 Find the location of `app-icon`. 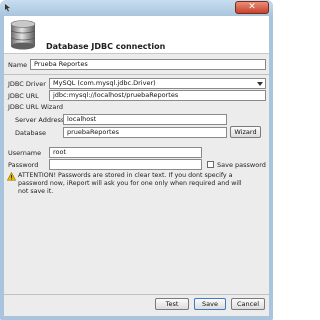

app-icon is located at coordinates (7, 8).